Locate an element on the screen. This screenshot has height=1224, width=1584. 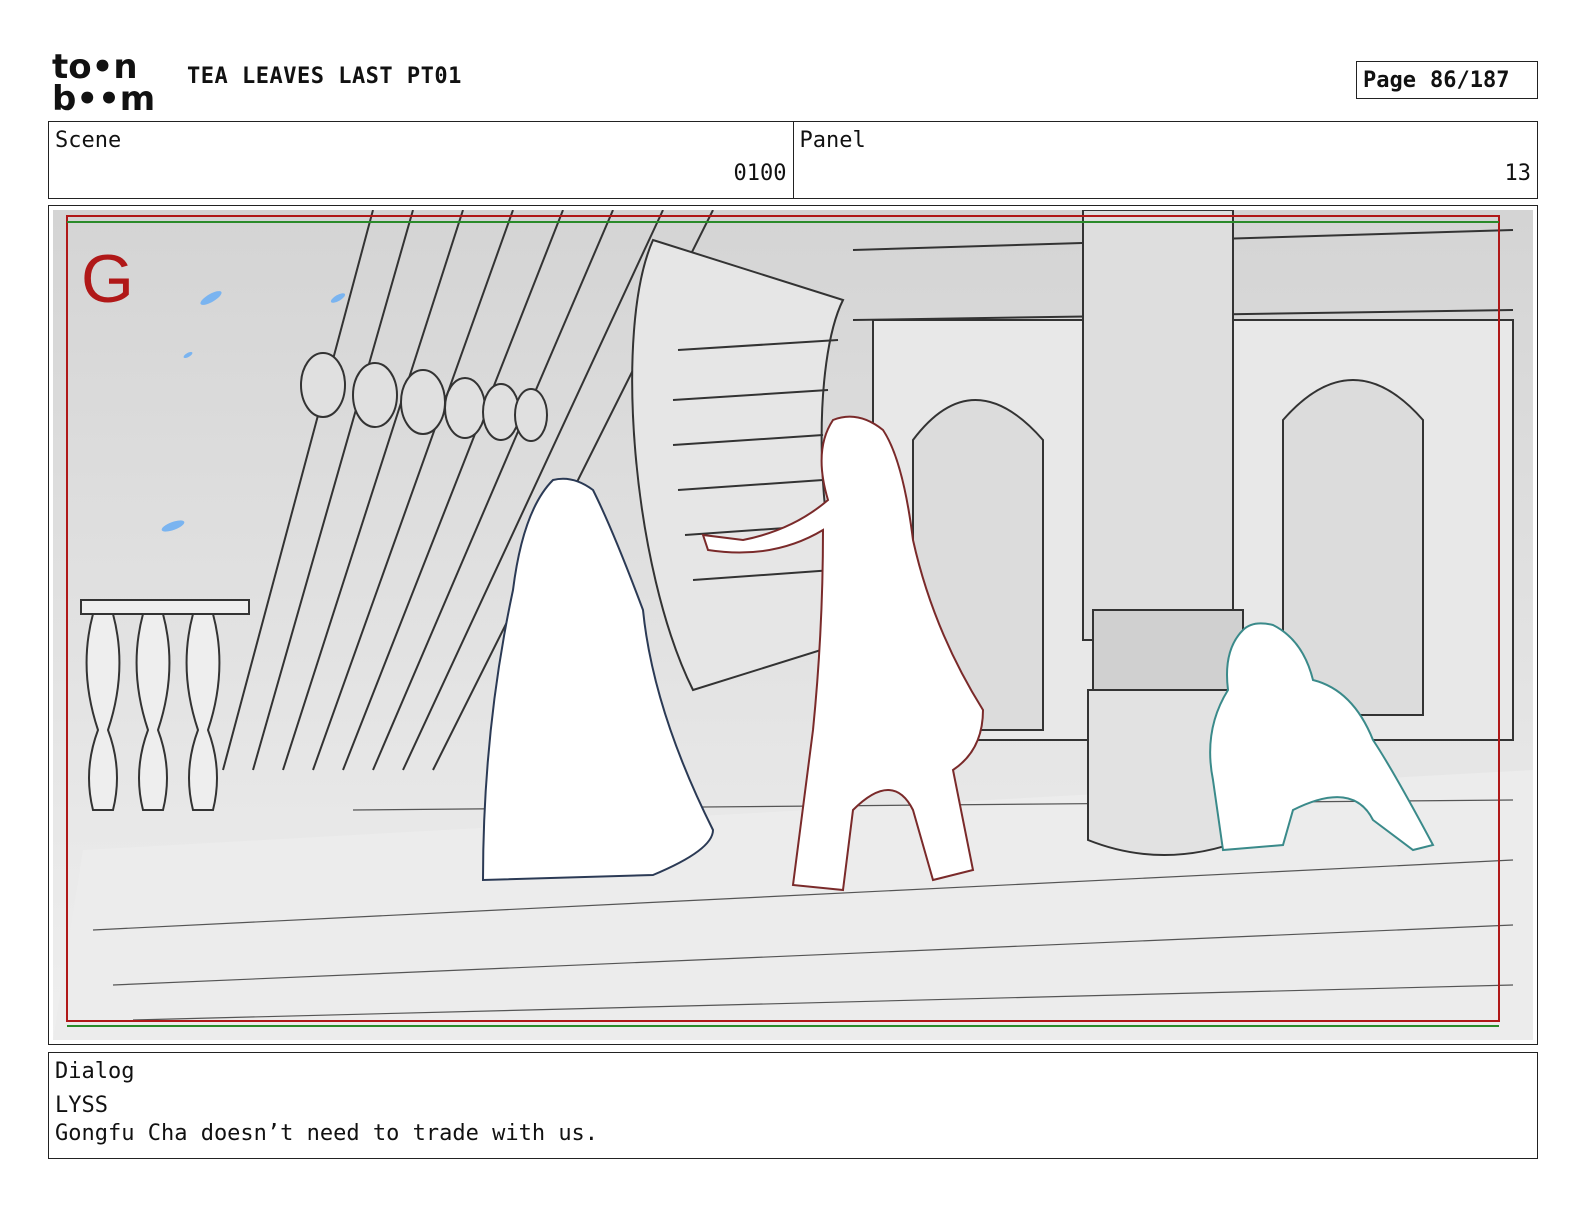
scene-value: 0100 is located at coordinates (760, 173).